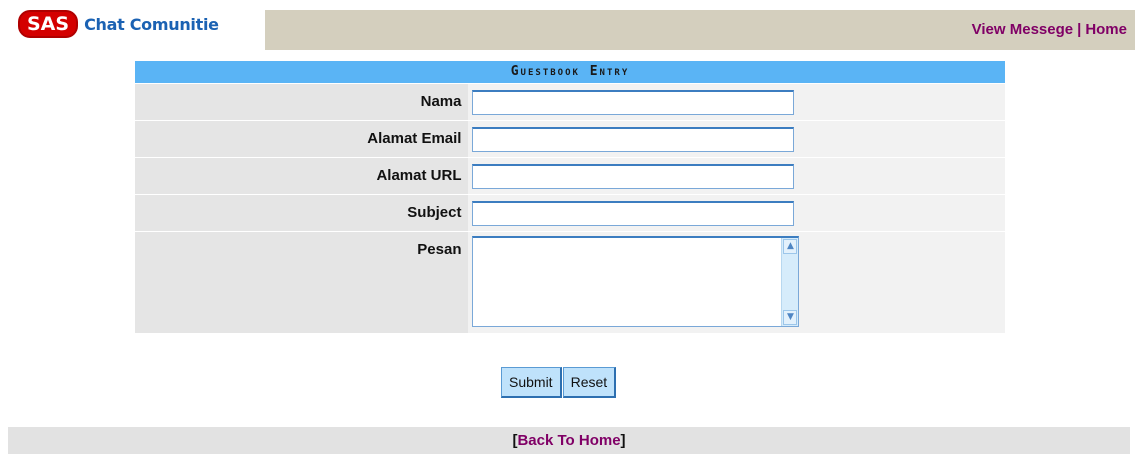 Image resolution: width=1135 pixels, height=454 pixels. What do you see at coordinates (1106, 29) in the screenshot?
I see `home-link: Home` at bounding box center [1106, 29].